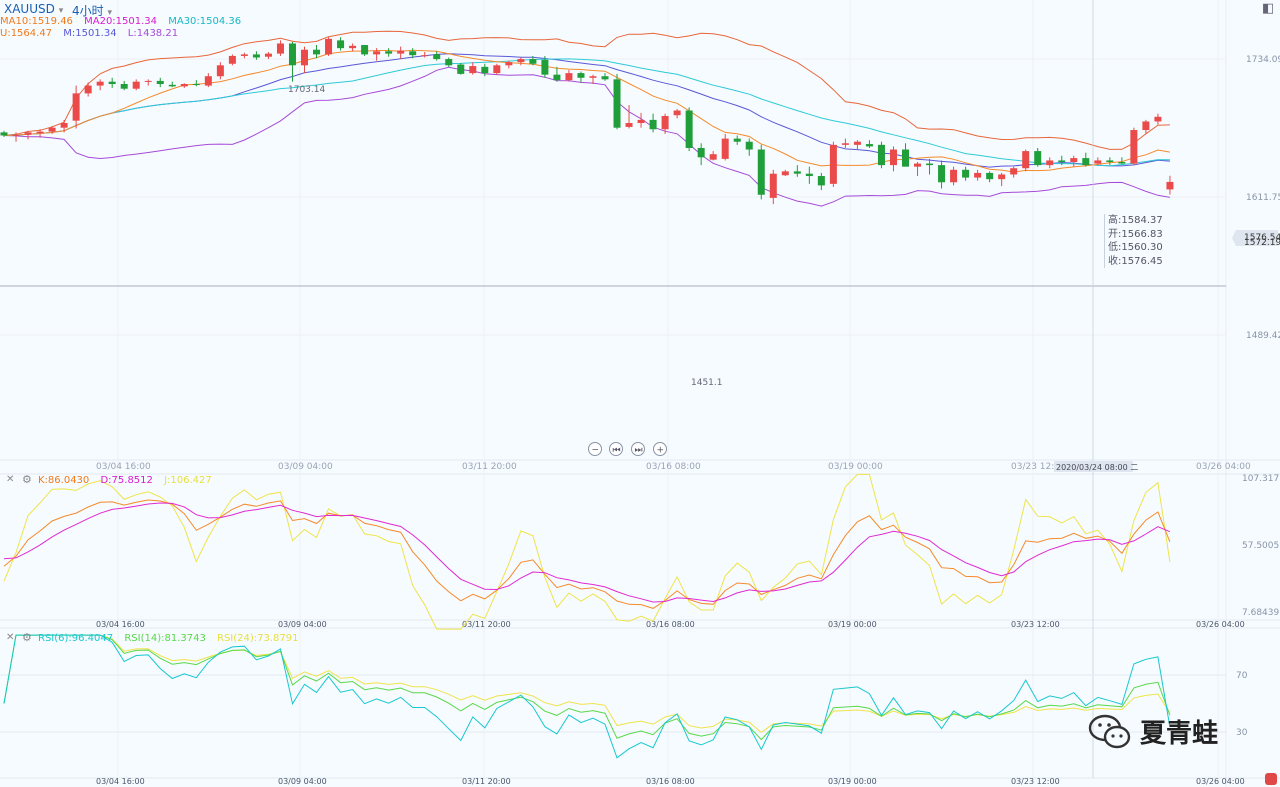  What do you see at coordinates (1179, 733) in the screenshot?
I see `watermark-text: 夏青蛙` at bounding box center [1179, 733].